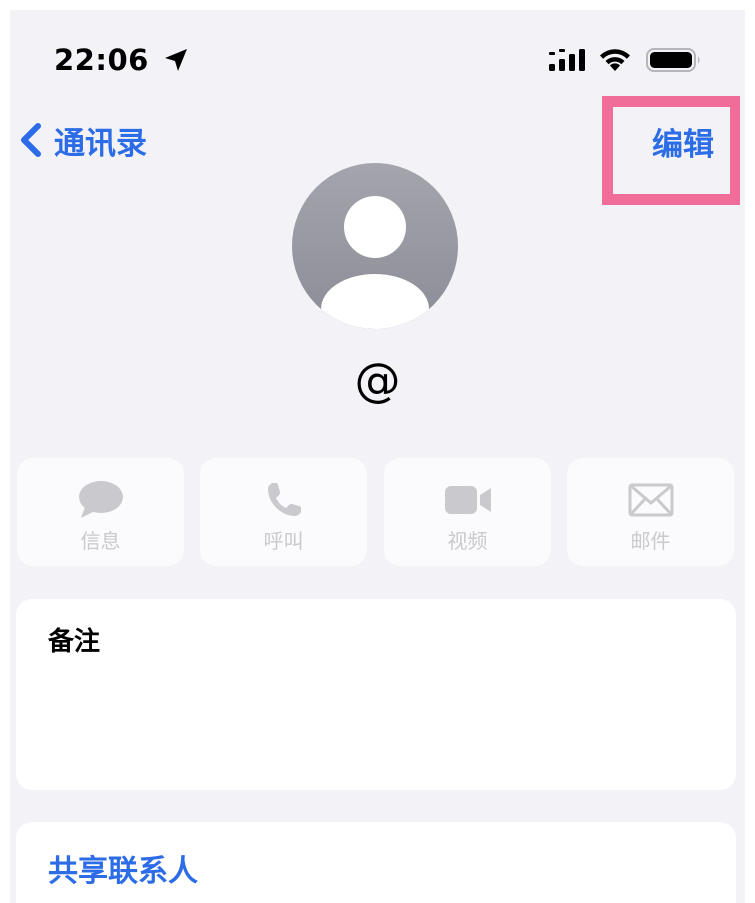  I want to click on call-button: 呼叫, so click(283, 512).